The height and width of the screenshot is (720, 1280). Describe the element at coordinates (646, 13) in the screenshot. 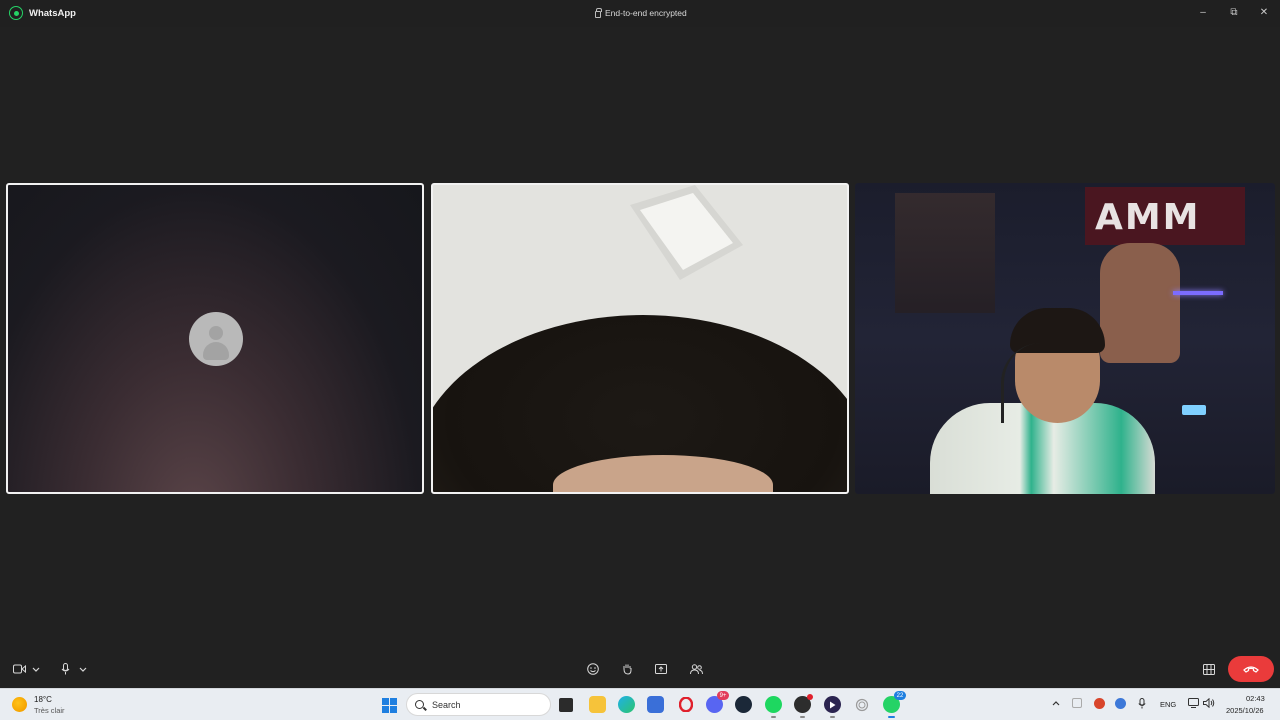

I see `encryption-label: End-to-end encrypted` at that location.